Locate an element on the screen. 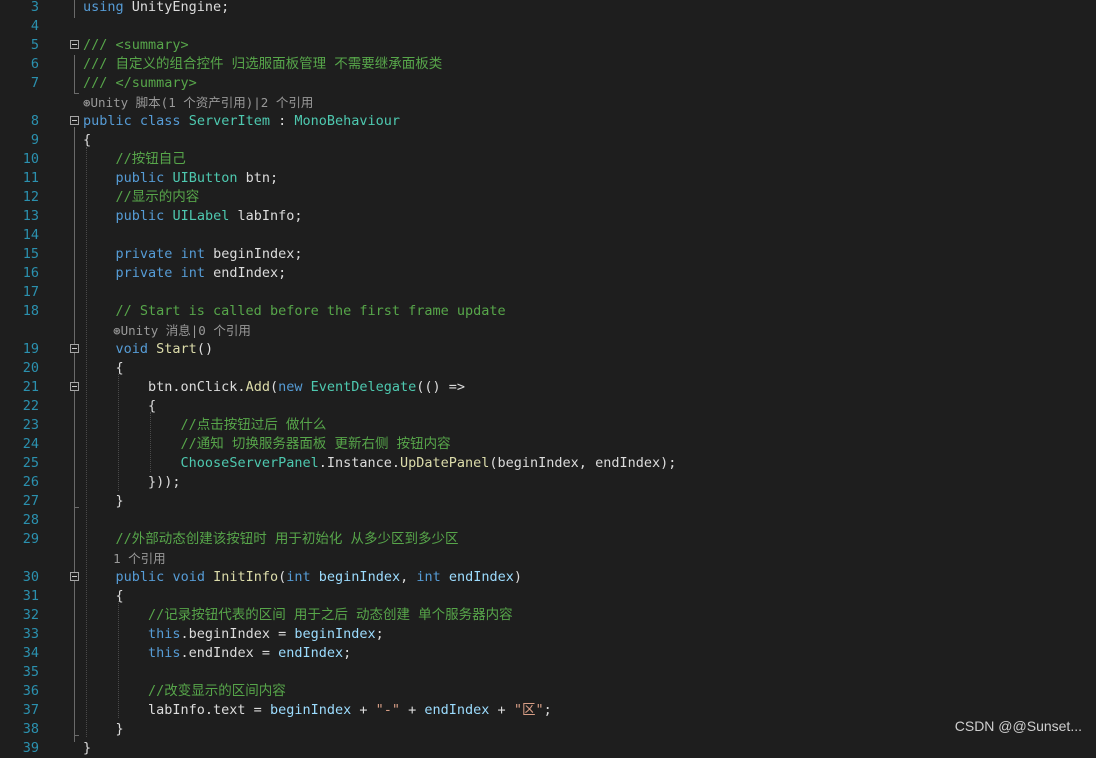 The width and height of the screenshot is (1096, 758). code-token: void is located at coordinates (132, 349).